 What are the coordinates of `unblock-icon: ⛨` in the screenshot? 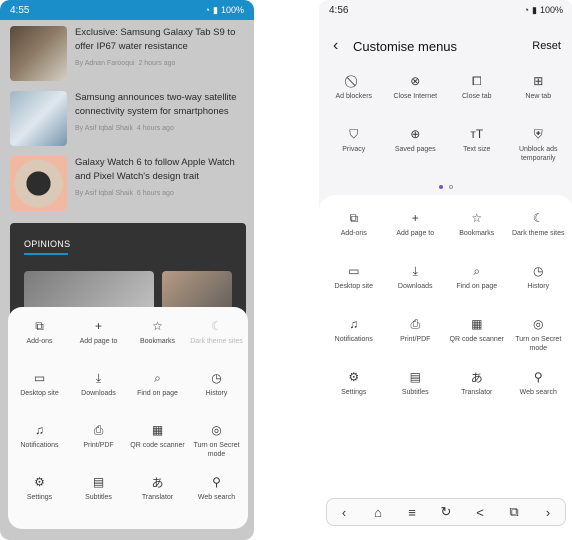 It's located at (538, 133).